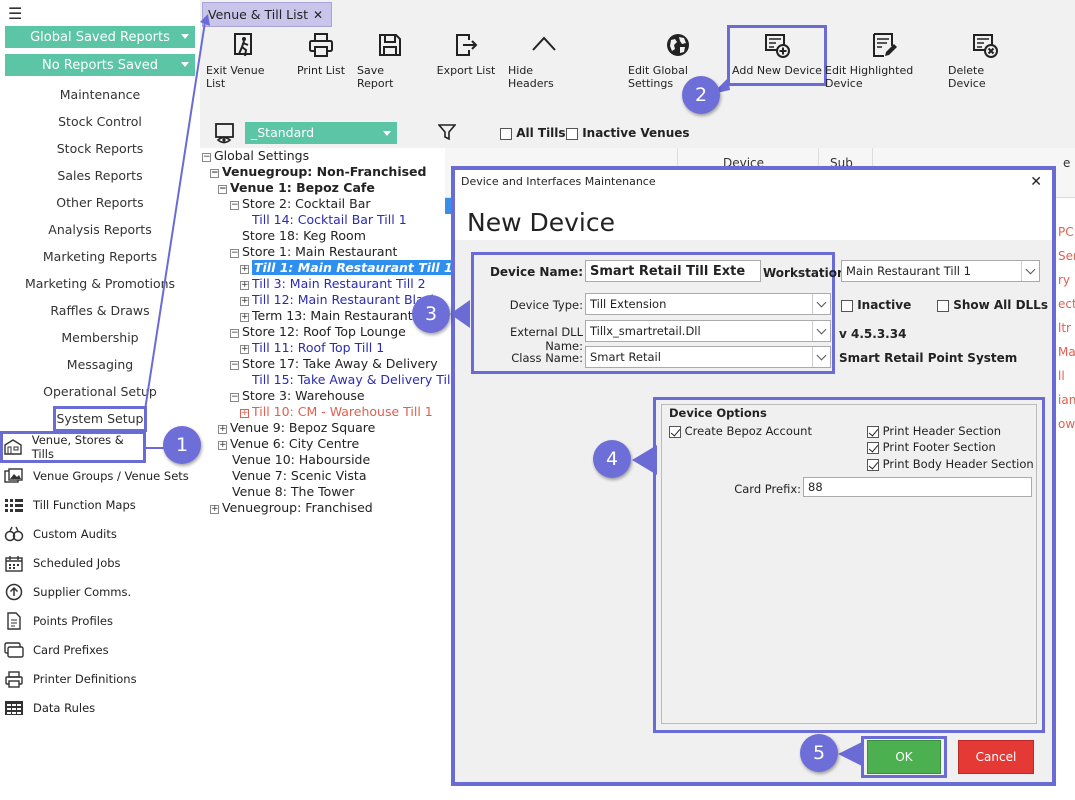 This screenshot has width=1075, height=800. What do you see at coordinates (321, 54) in the screenshot?
I see `print-list-button: Print List` at bounding box center [321, 54].